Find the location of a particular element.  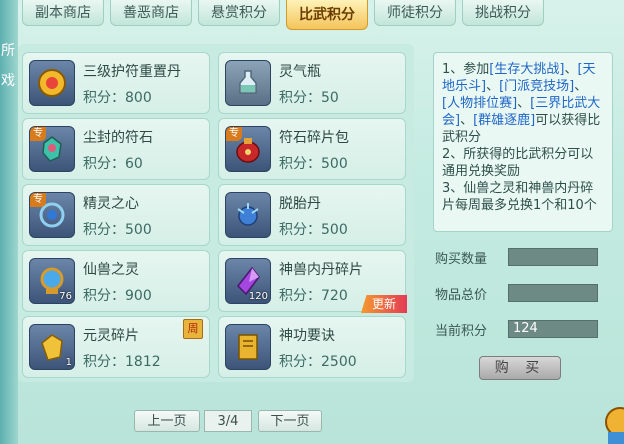

item-count: 1 is located at coordinates (68, 362).